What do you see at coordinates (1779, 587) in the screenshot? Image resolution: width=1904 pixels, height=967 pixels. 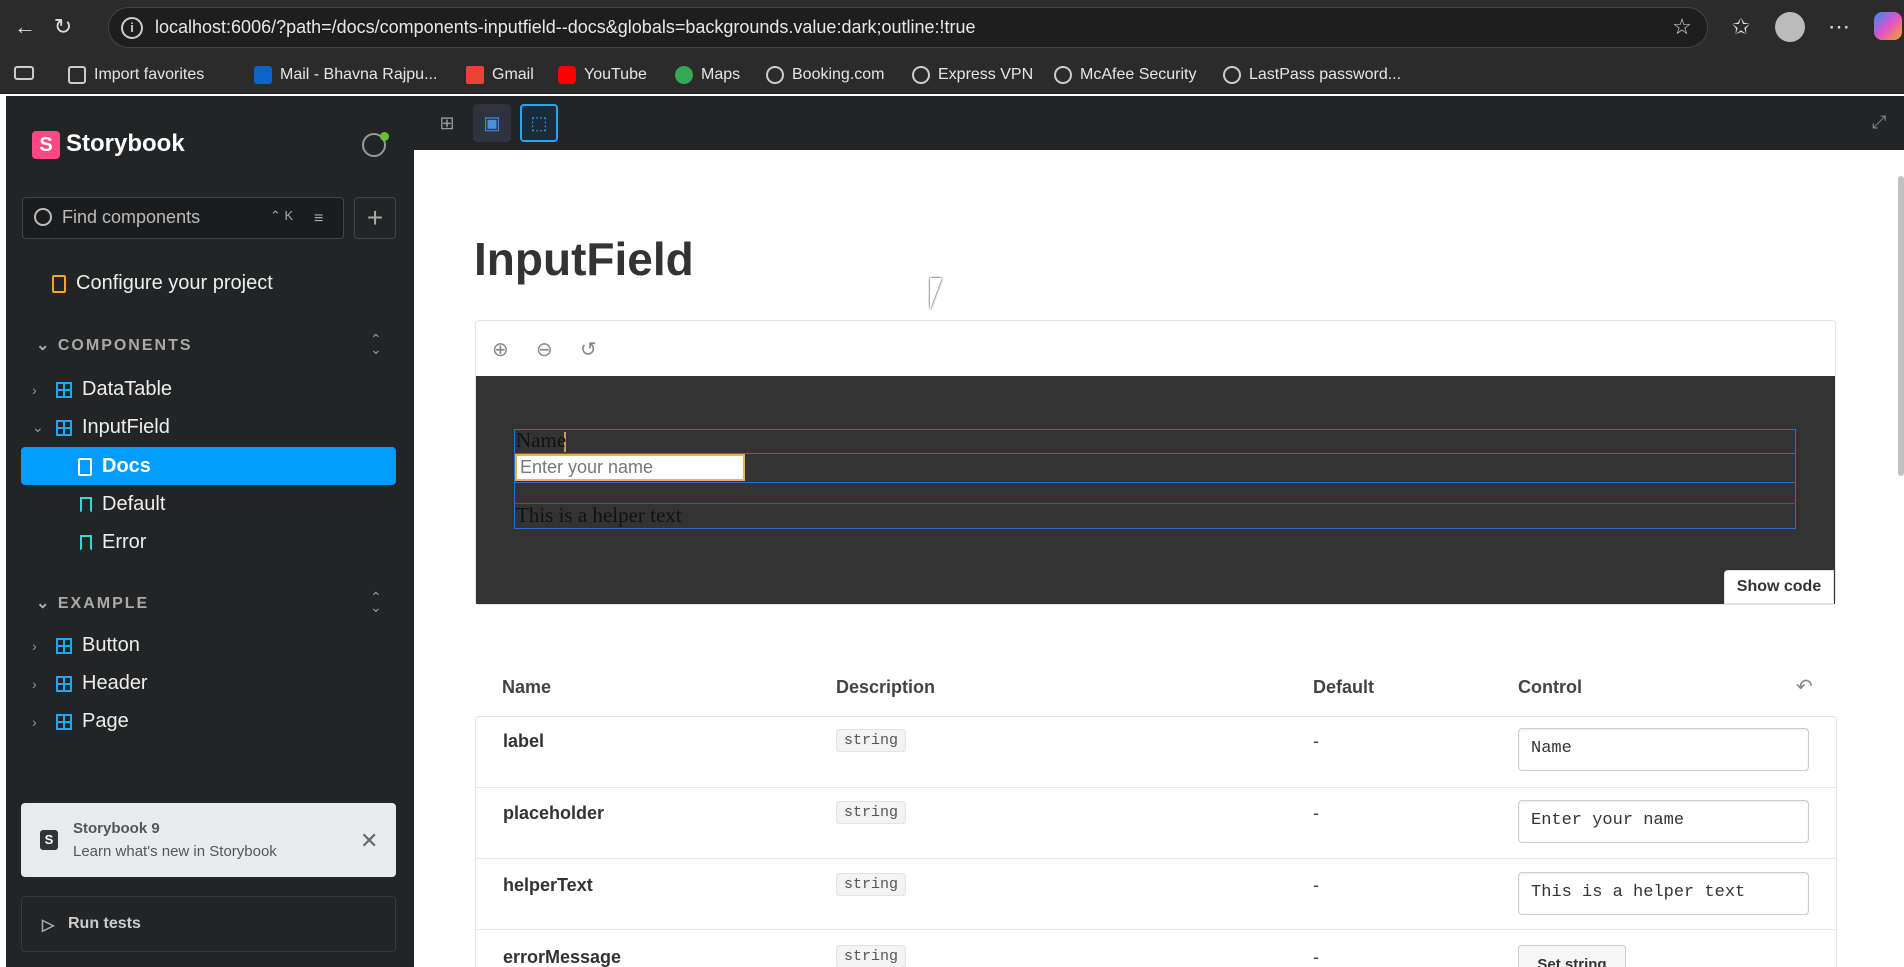 I see `show-code-button: Show code` at bounding box center [1779, 587].